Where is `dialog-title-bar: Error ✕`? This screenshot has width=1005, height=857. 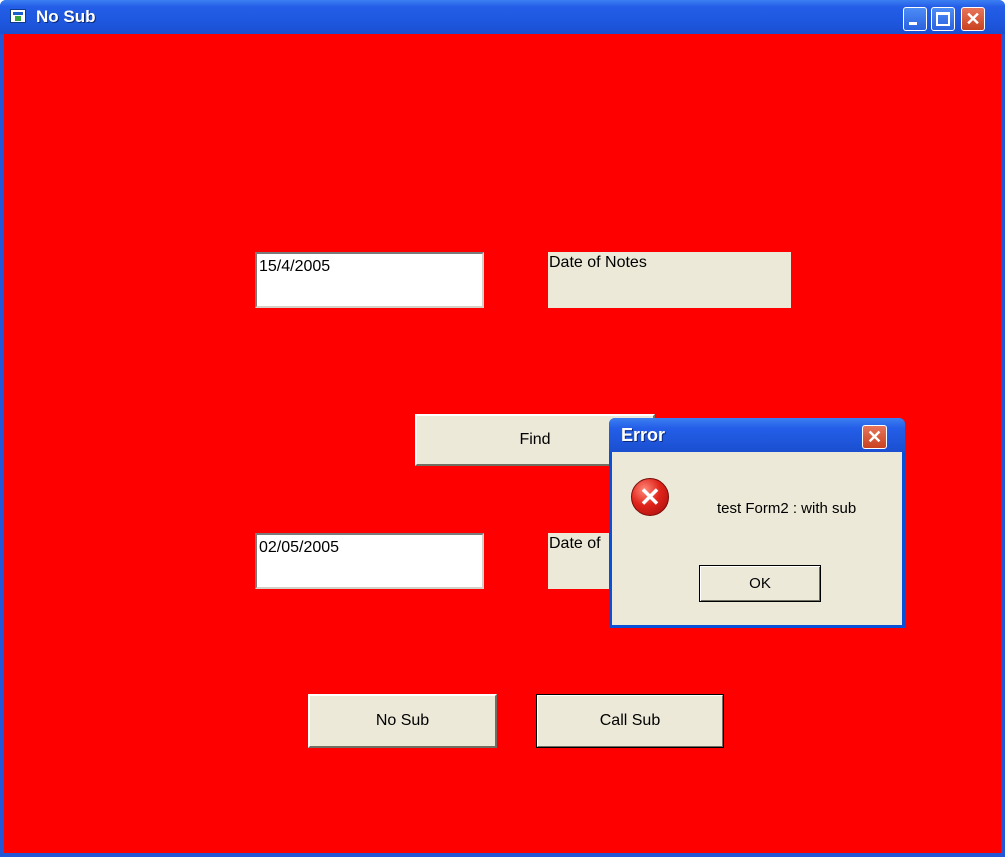 dialog-title-bar: Error ✕ is located at coordinates (757, 435).